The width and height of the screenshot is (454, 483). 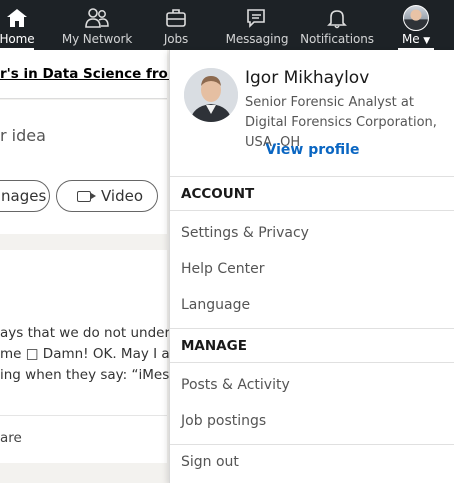 What do you see at coordinates (86, 196) in the screenshot?
I see `video-camera-icon` at bounding box center [86, 196].